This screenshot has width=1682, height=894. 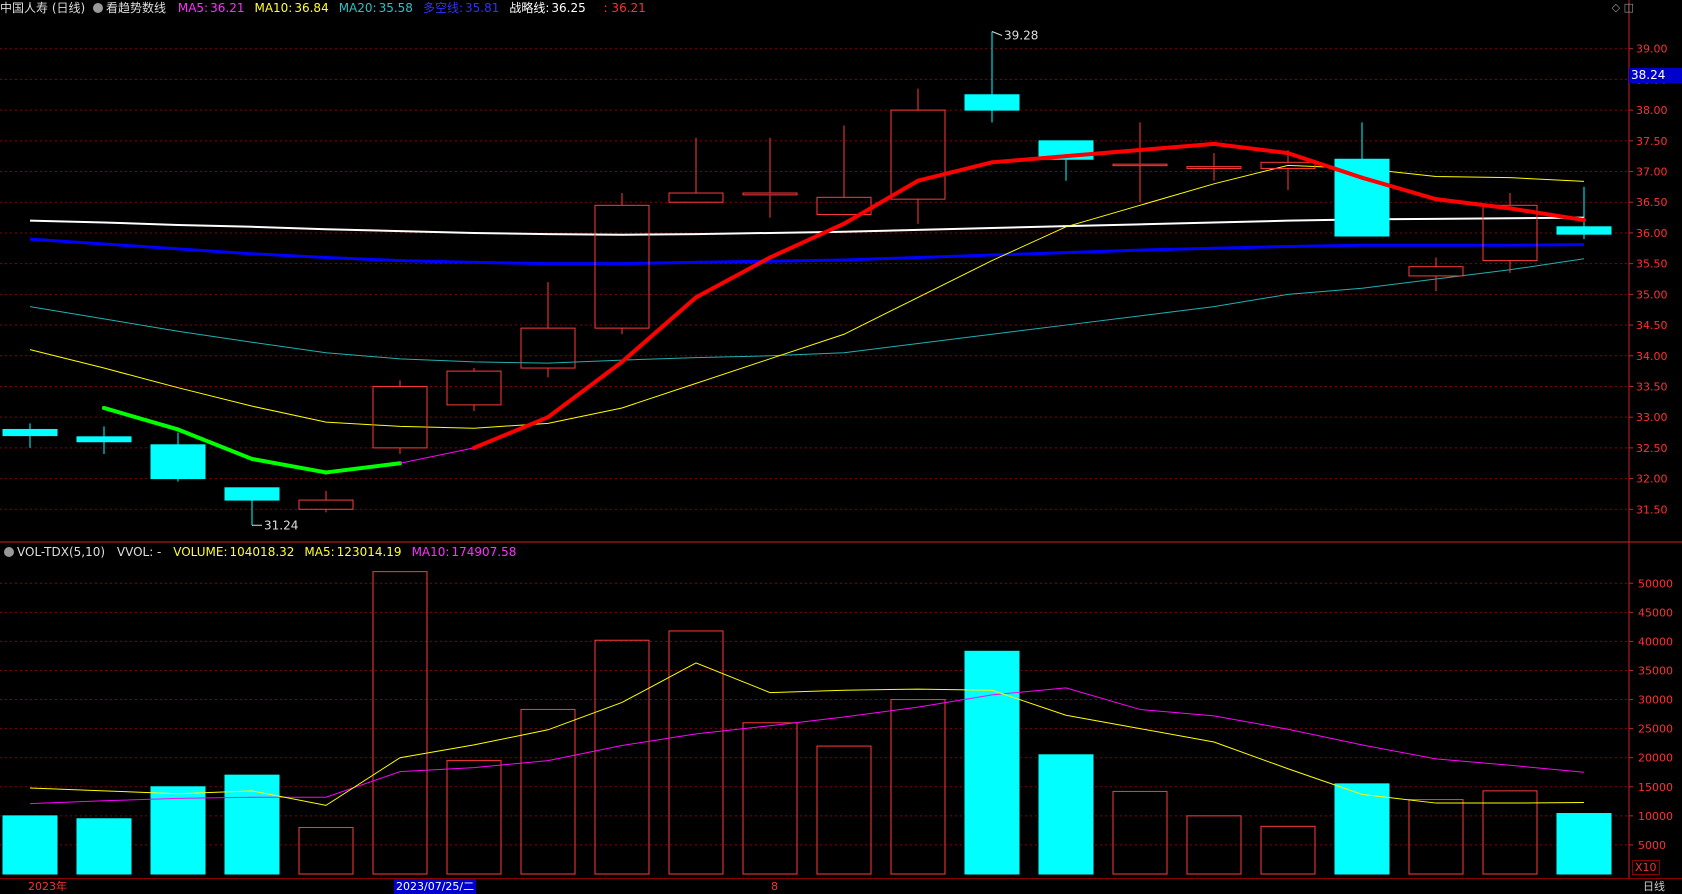 I want to click on price-indicator-0: MA5: 36.21, so click(x=213, y=8).